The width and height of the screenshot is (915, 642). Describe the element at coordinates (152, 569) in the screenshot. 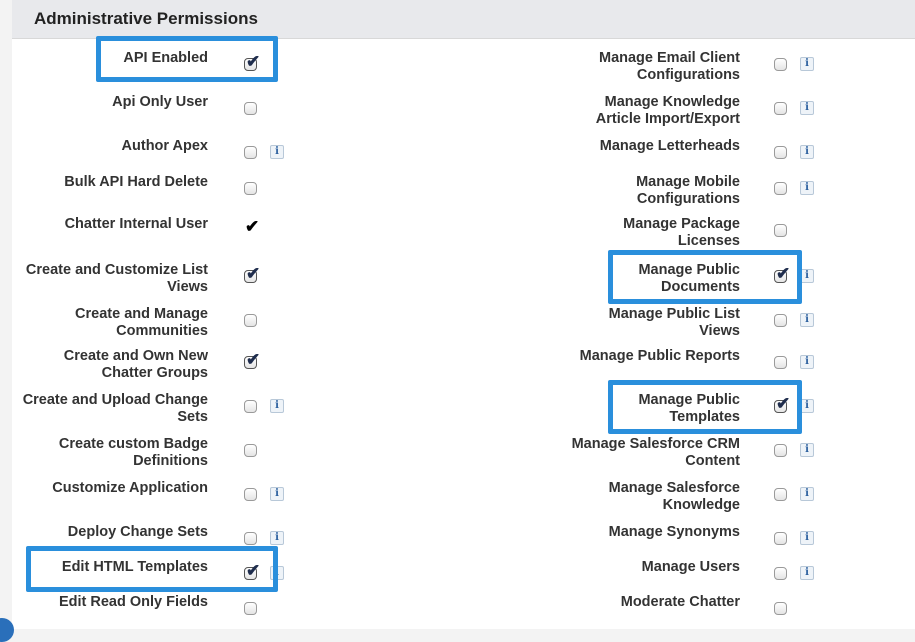

I see `highlight-edit-html-templates` at that location.